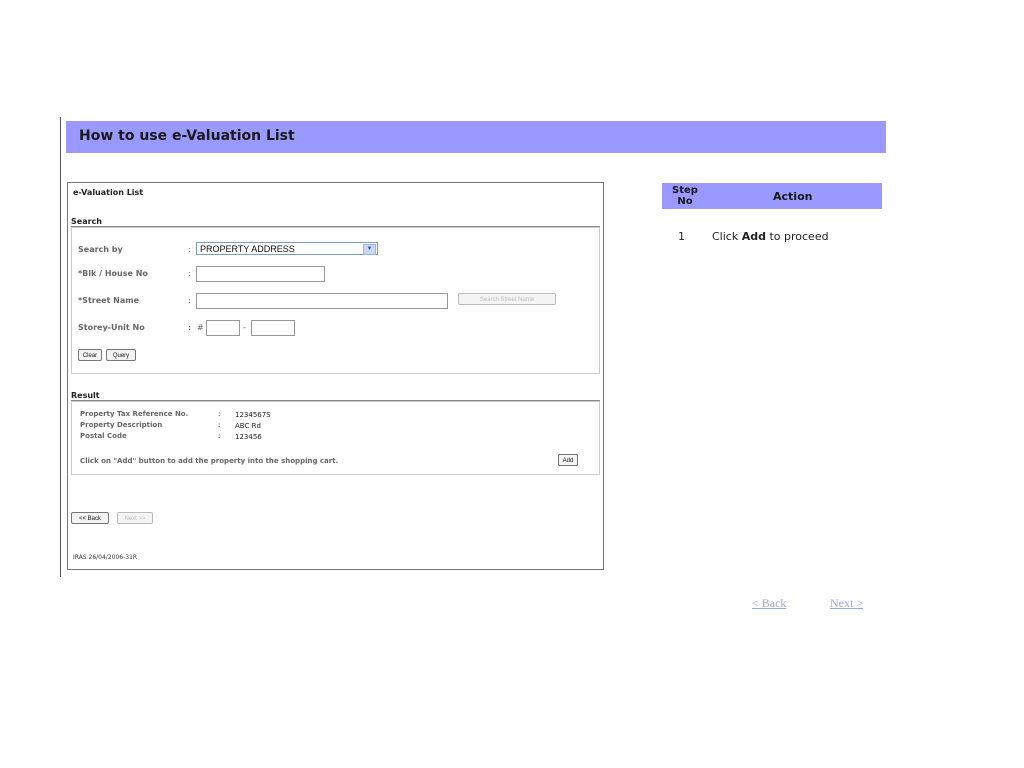 Image resolution: width=1024 pixels, height=768 pixels. I want to click on search-by-select: PROPERTY ADDRESS ▼, so click(287, 248).